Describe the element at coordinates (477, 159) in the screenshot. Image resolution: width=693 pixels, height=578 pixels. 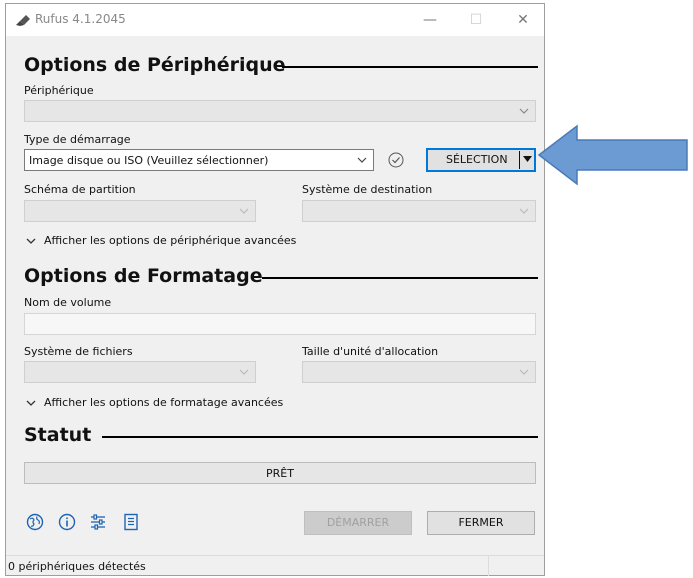
I see `select-image-label: SÉLECTION` at that location.